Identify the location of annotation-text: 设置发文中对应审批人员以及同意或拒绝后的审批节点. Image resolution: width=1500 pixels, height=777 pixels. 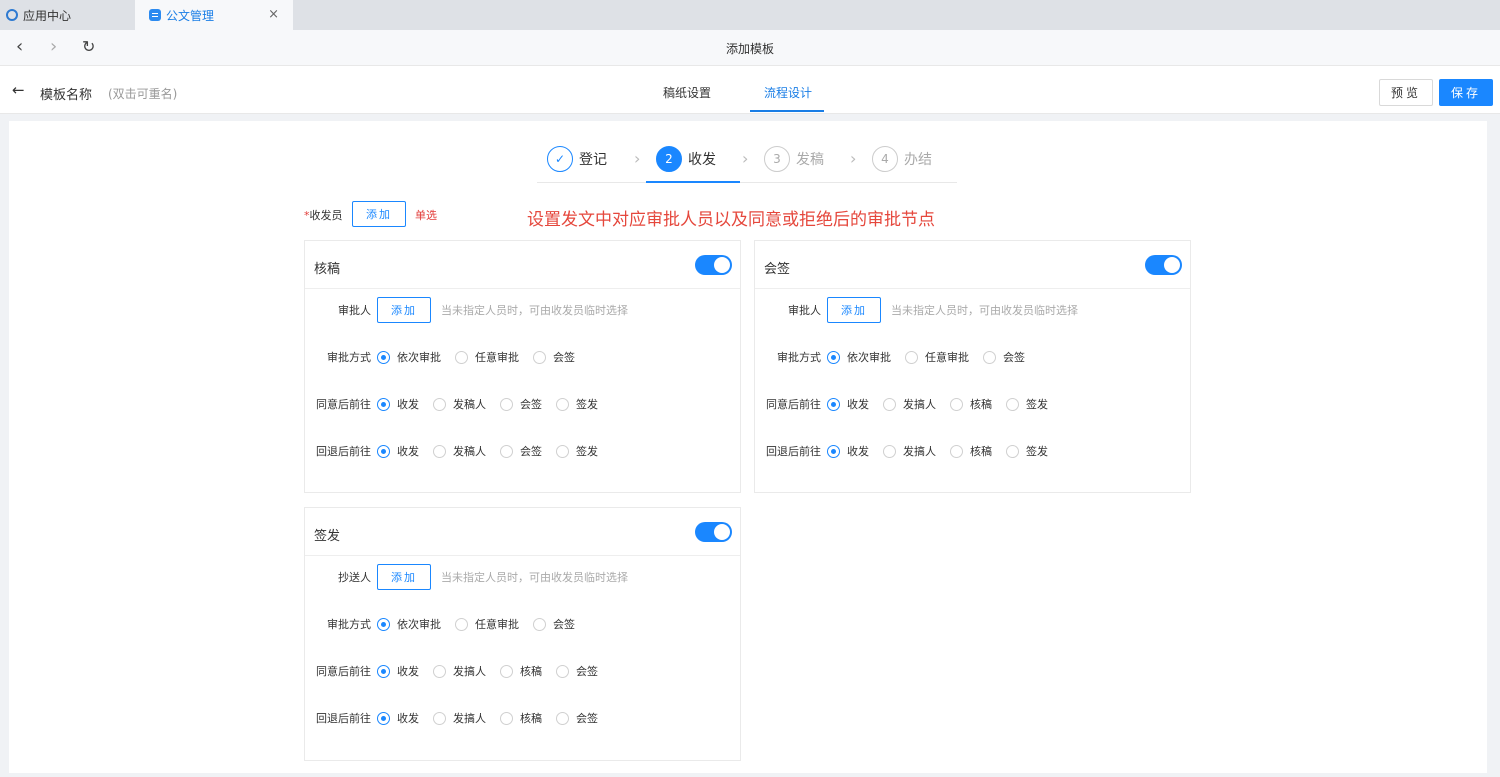
(731, 220).